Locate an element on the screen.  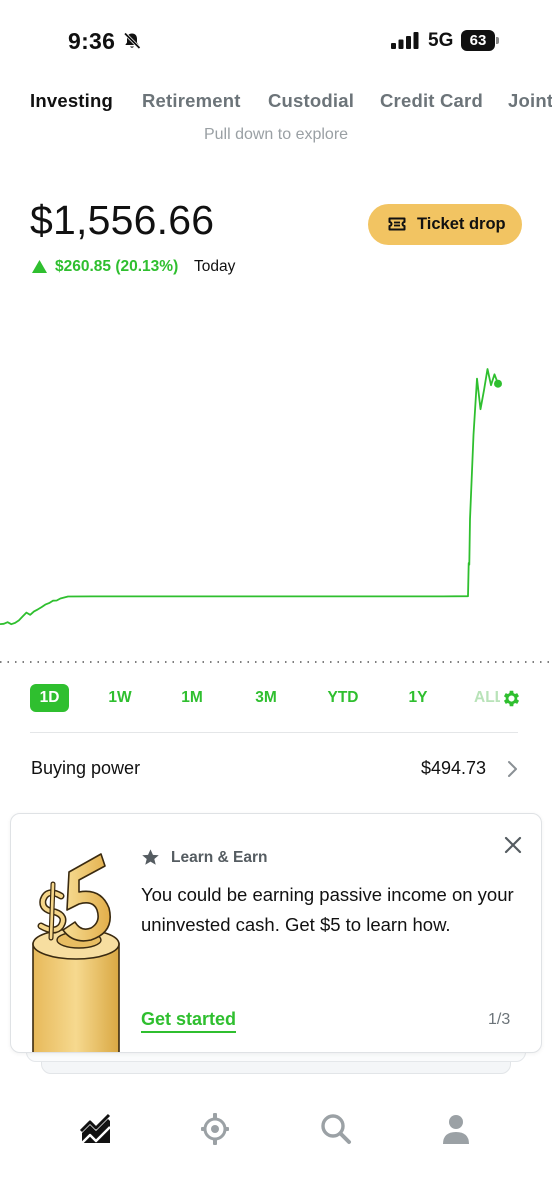
card-pager: 1/3 is located at coordinates (499, 1019).